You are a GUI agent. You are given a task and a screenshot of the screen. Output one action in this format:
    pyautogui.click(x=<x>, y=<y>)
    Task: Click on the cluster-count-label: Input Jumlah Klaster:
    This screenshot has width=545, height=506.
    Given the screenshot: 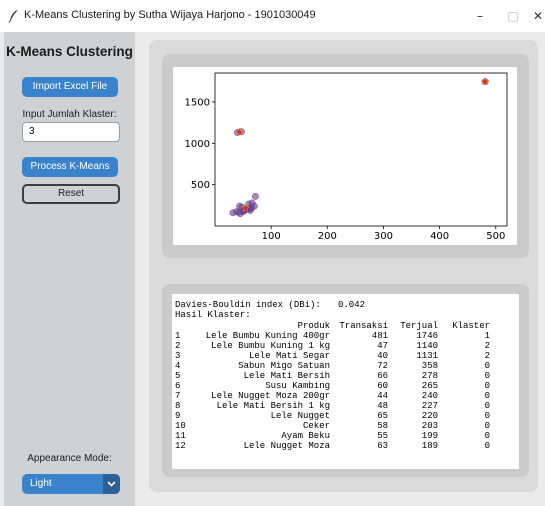 What is the action you would take?
    pyautogui.click(x=69, y=114)
    